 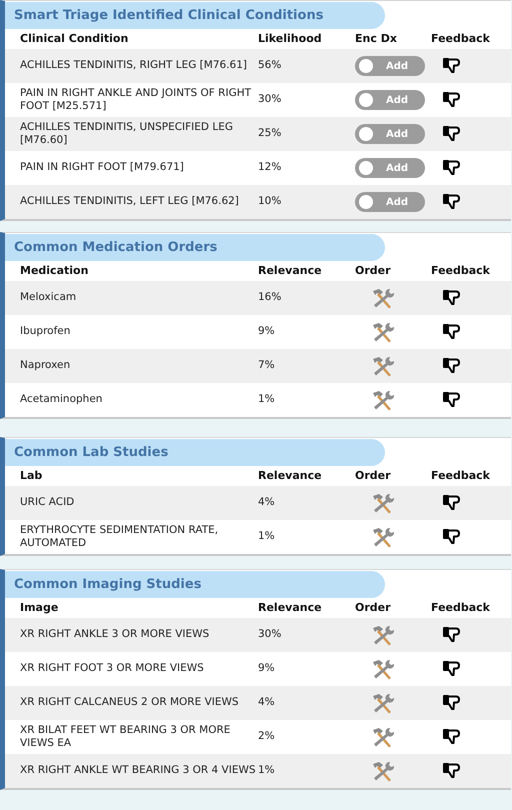 What do you see at coordinates (114, 634) in the screenshot?
I see `table-cell-text: XR RIGHT ANKLE 3 OR MORE VIEWS` at bounding box center [114, 634].